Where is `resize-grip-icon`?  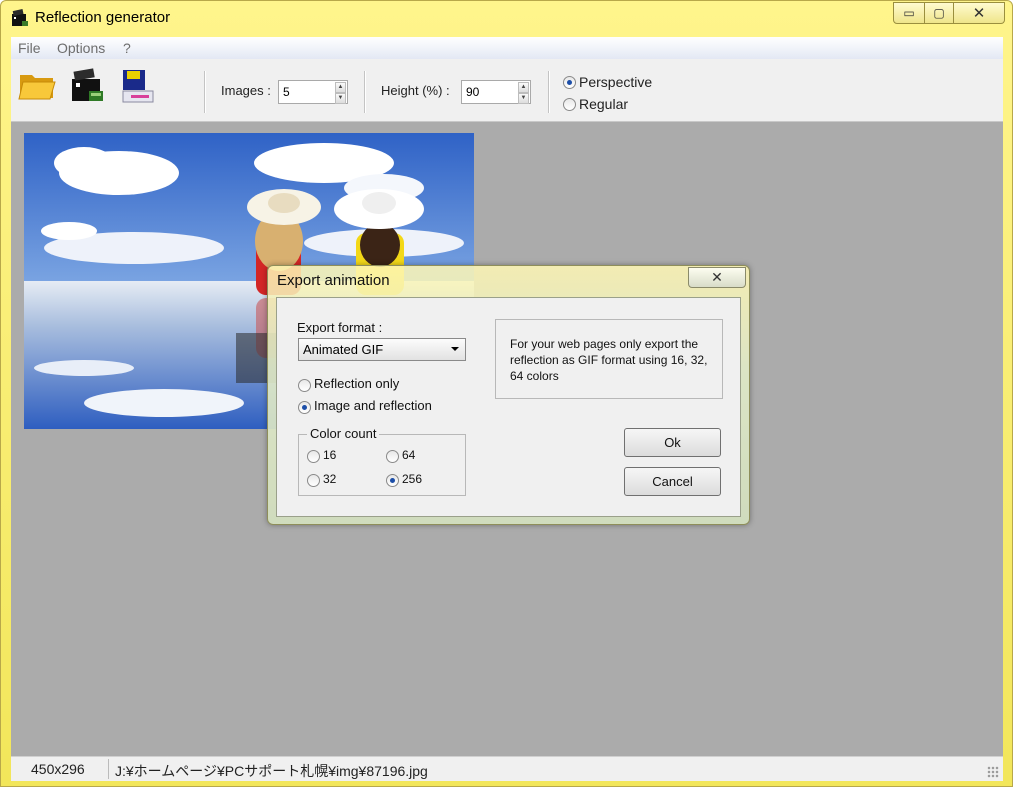
resize-grip-icon is located at coordinates (993, 772).